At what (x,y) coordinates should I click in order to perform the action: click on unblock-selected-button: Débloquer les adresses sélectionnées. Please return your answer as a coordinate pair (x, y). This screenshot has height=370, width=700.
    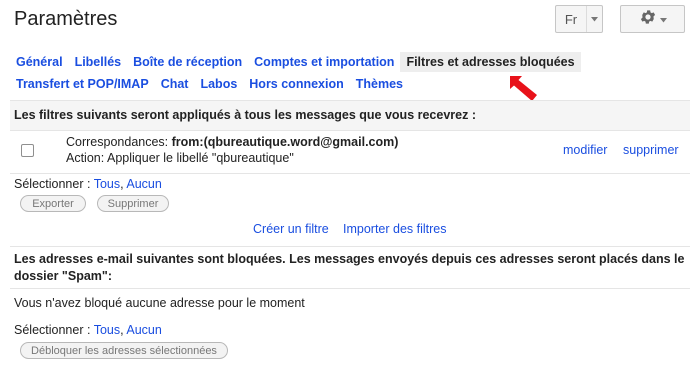
    Looking at the image, I should click on (124, 350).